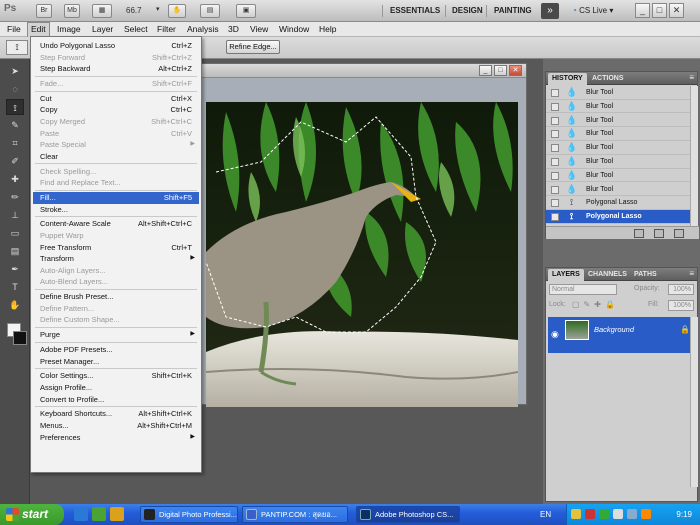  Describe the element at coordinates (15, 251) in the screenshot. I see `gradient-tool-icon: ▤` at that location.